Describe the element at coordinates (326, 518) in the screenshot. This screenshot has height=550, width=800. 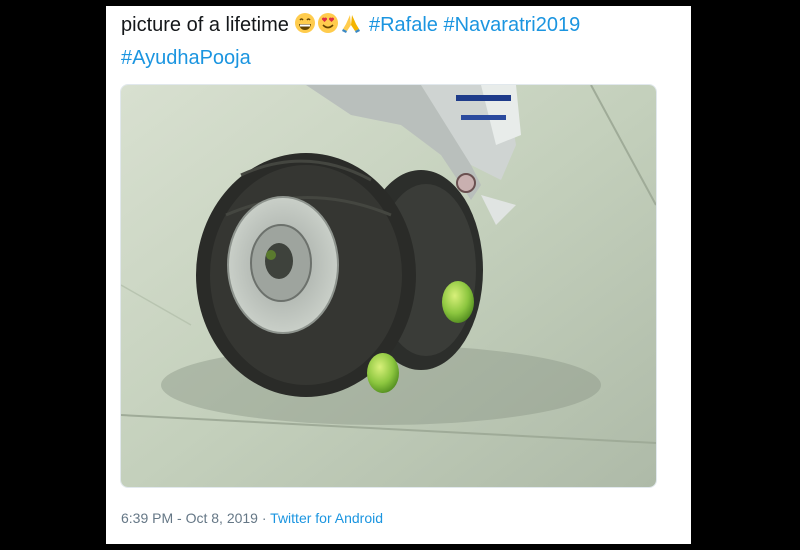
I see `tweet-source-link: Twitter for Android` at that location.